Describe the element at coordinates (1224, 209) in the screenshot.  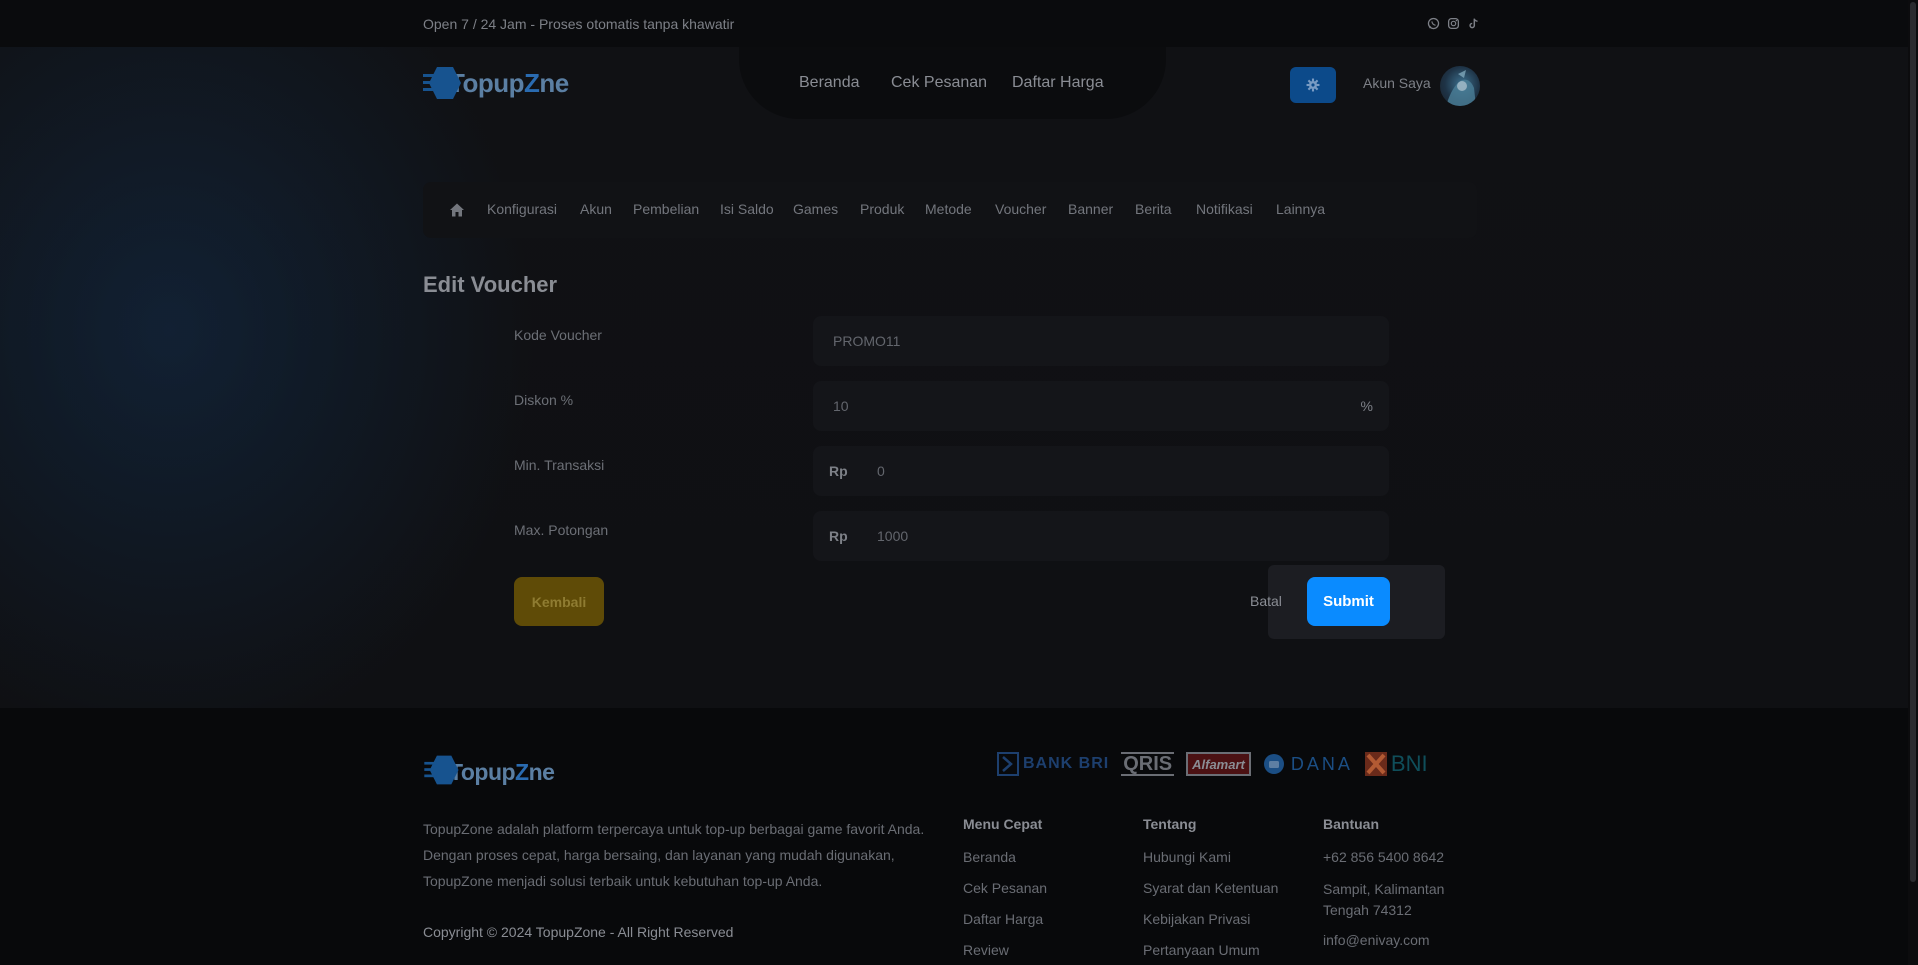
I see `admin-menu-item-notifications: Notifikasi` at that location.